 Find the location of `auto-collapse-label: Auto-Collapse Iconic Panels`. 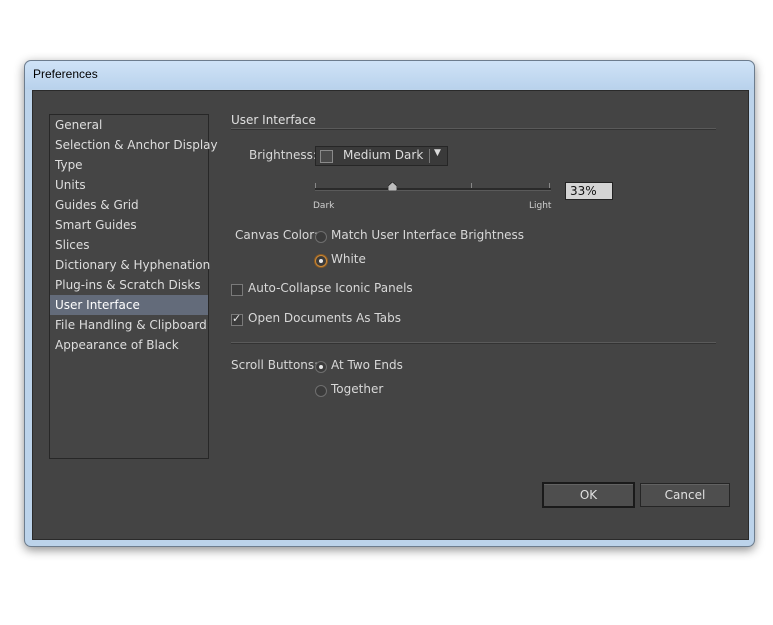

auto-collapse-label: Auto-Collapse Iconic Panels is located at coordinates (330, 288).